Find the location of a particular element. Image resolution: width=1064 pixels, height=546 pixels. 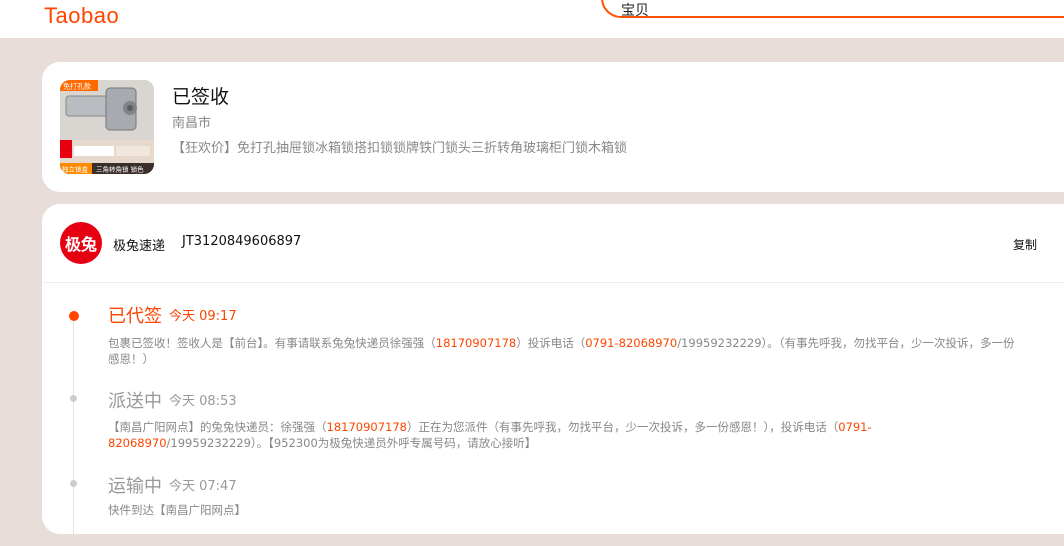

event-status: 已代签 is located at coordinates (135, 316).